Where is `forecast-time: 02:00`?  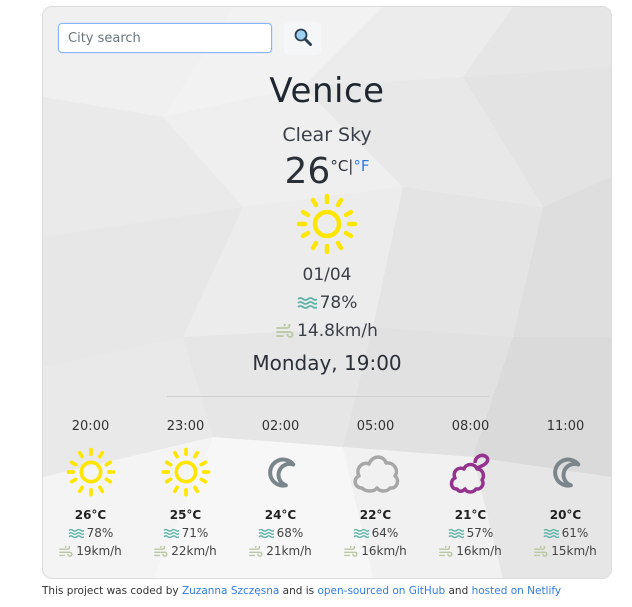 forecast-time: 02:00 is located at coordinates (280, 426).